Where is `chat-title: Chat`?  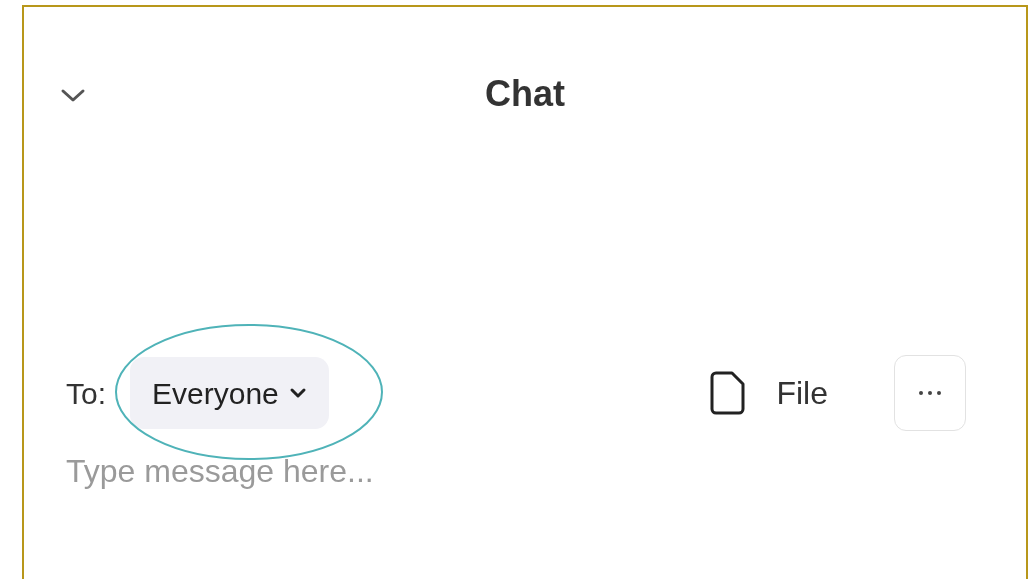 chat-title: Chat is located at coordinates (525, 94).